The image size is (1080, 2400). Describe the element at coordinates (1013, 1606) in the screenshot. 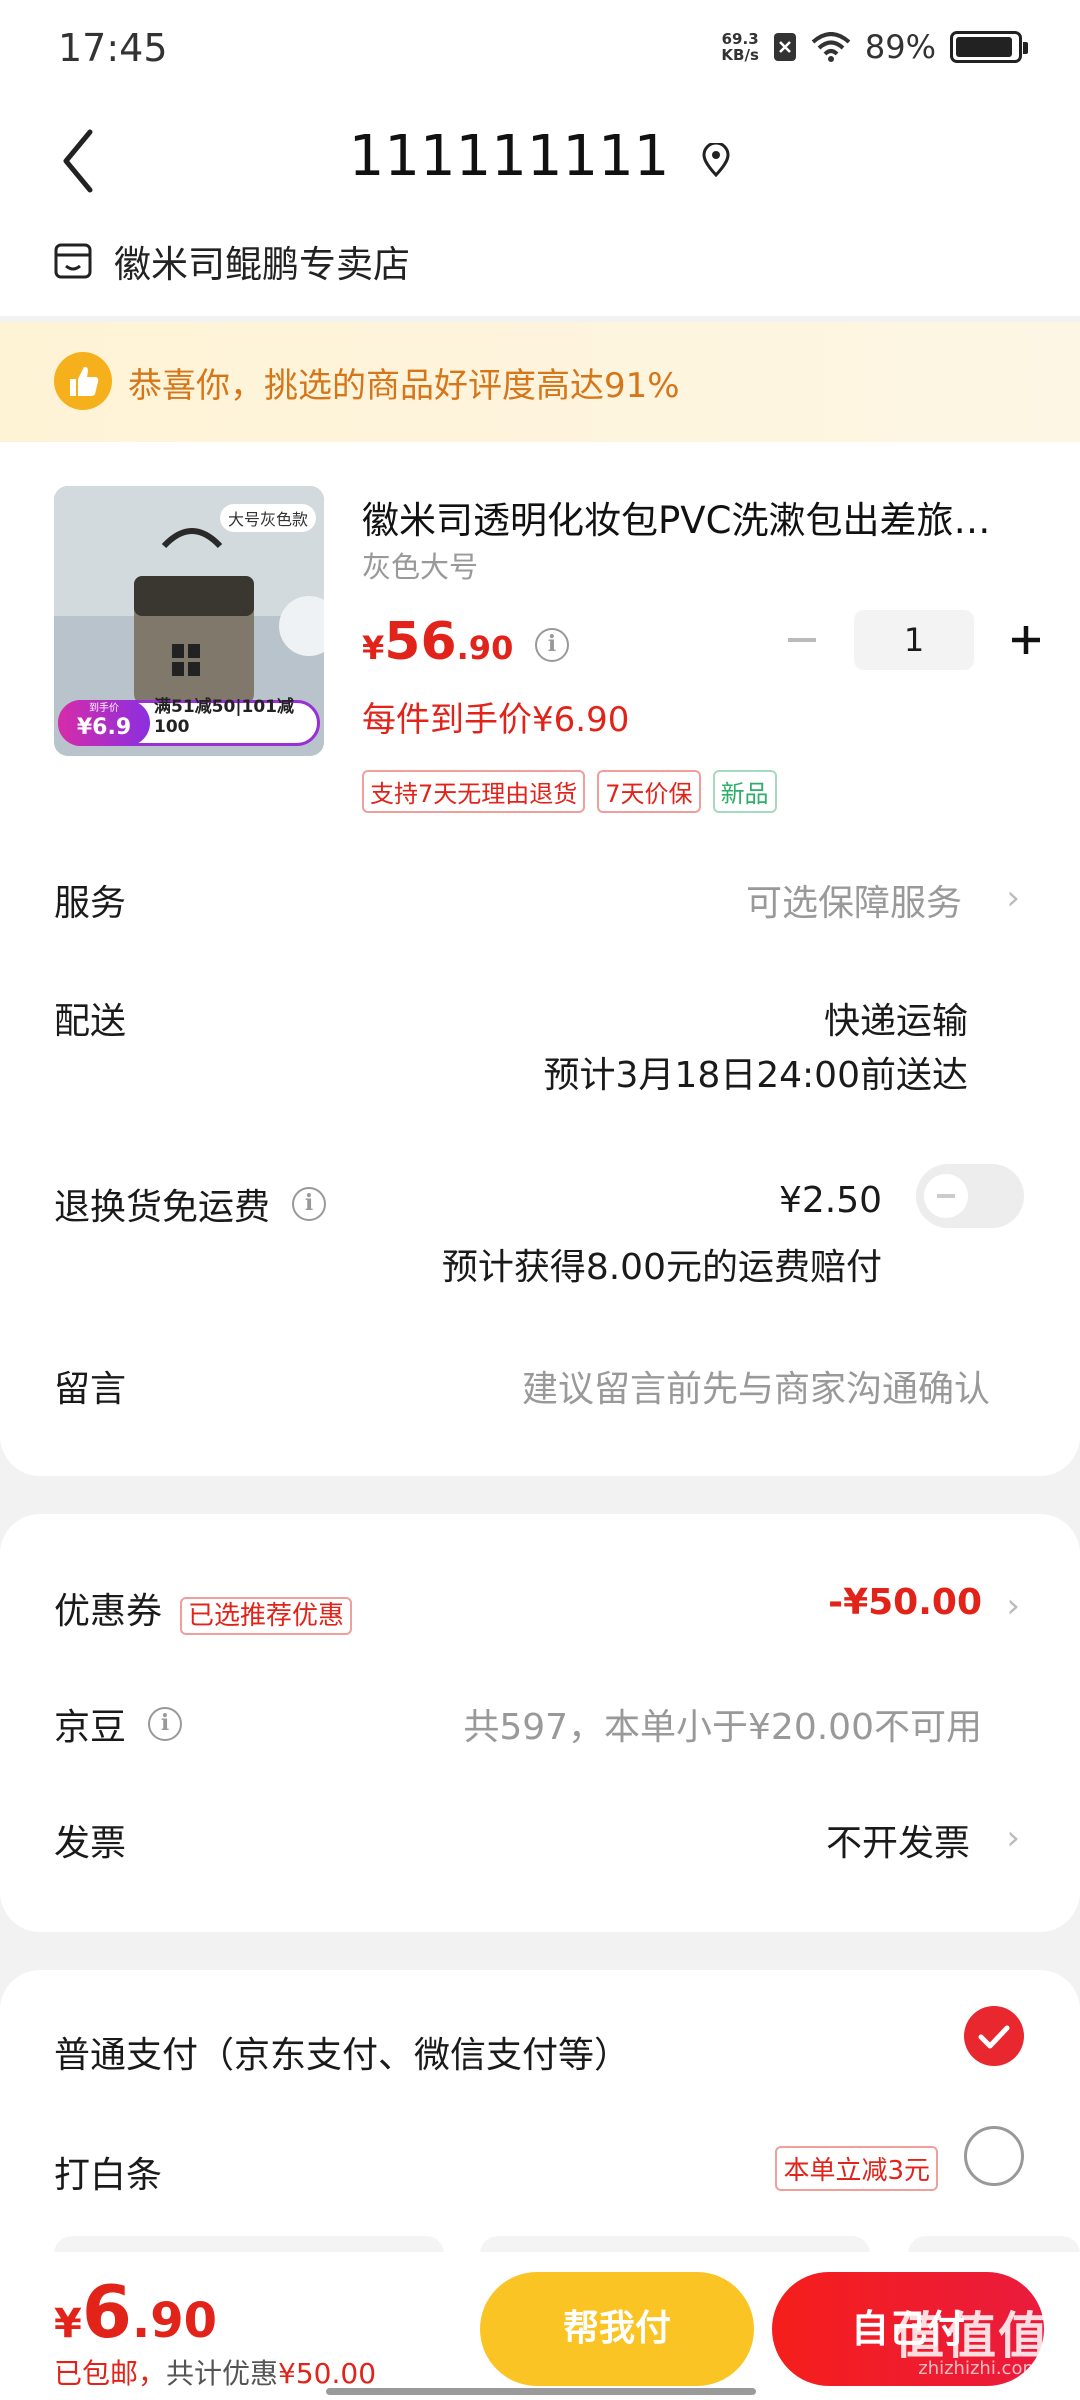

I see `coupon-chevron-icon: ›` at that location.